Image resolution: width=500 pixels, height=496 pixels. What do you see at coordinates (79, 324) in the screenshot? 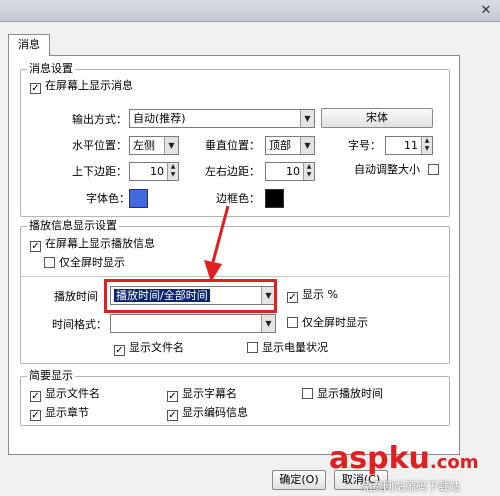
I see `time-format-label: 时间格式：` at bounding box center [79, 324].